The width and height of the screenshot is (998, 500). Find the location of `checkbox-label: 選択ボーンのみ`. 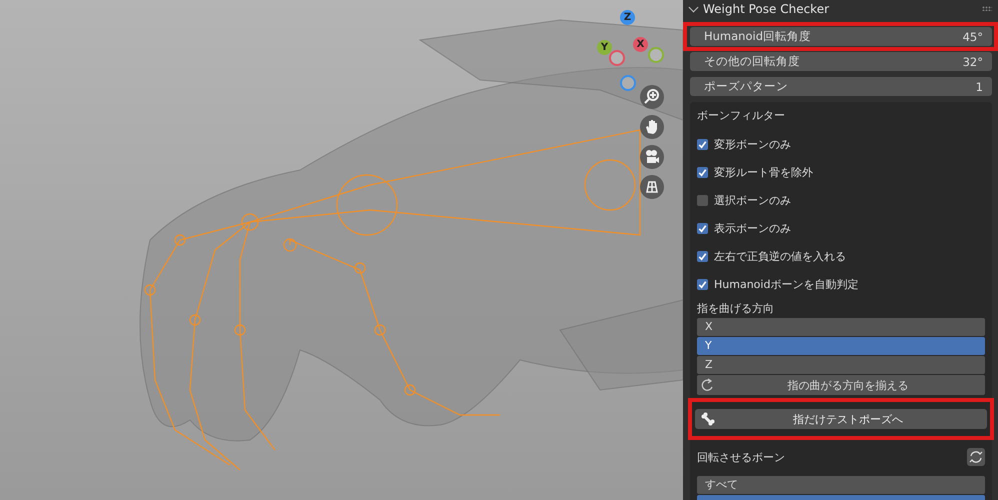

checkbox-label: 選択ボーンのみ is located at coordinates (752, 200).